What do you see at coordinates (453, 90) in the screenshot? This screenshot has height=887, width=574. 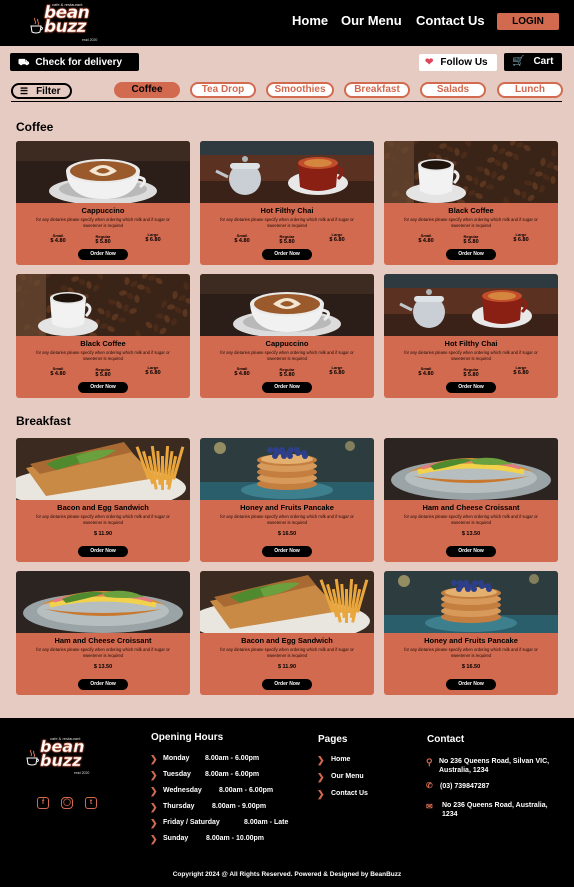 I see `category-salads: Salads` at bounding box center [453, 90].